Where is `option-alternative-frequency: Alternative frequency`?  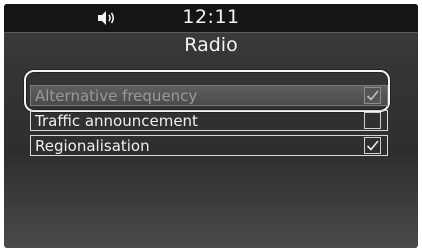 option-alternative-frequency: Alternative frequency is located at coordinates (209, 95).